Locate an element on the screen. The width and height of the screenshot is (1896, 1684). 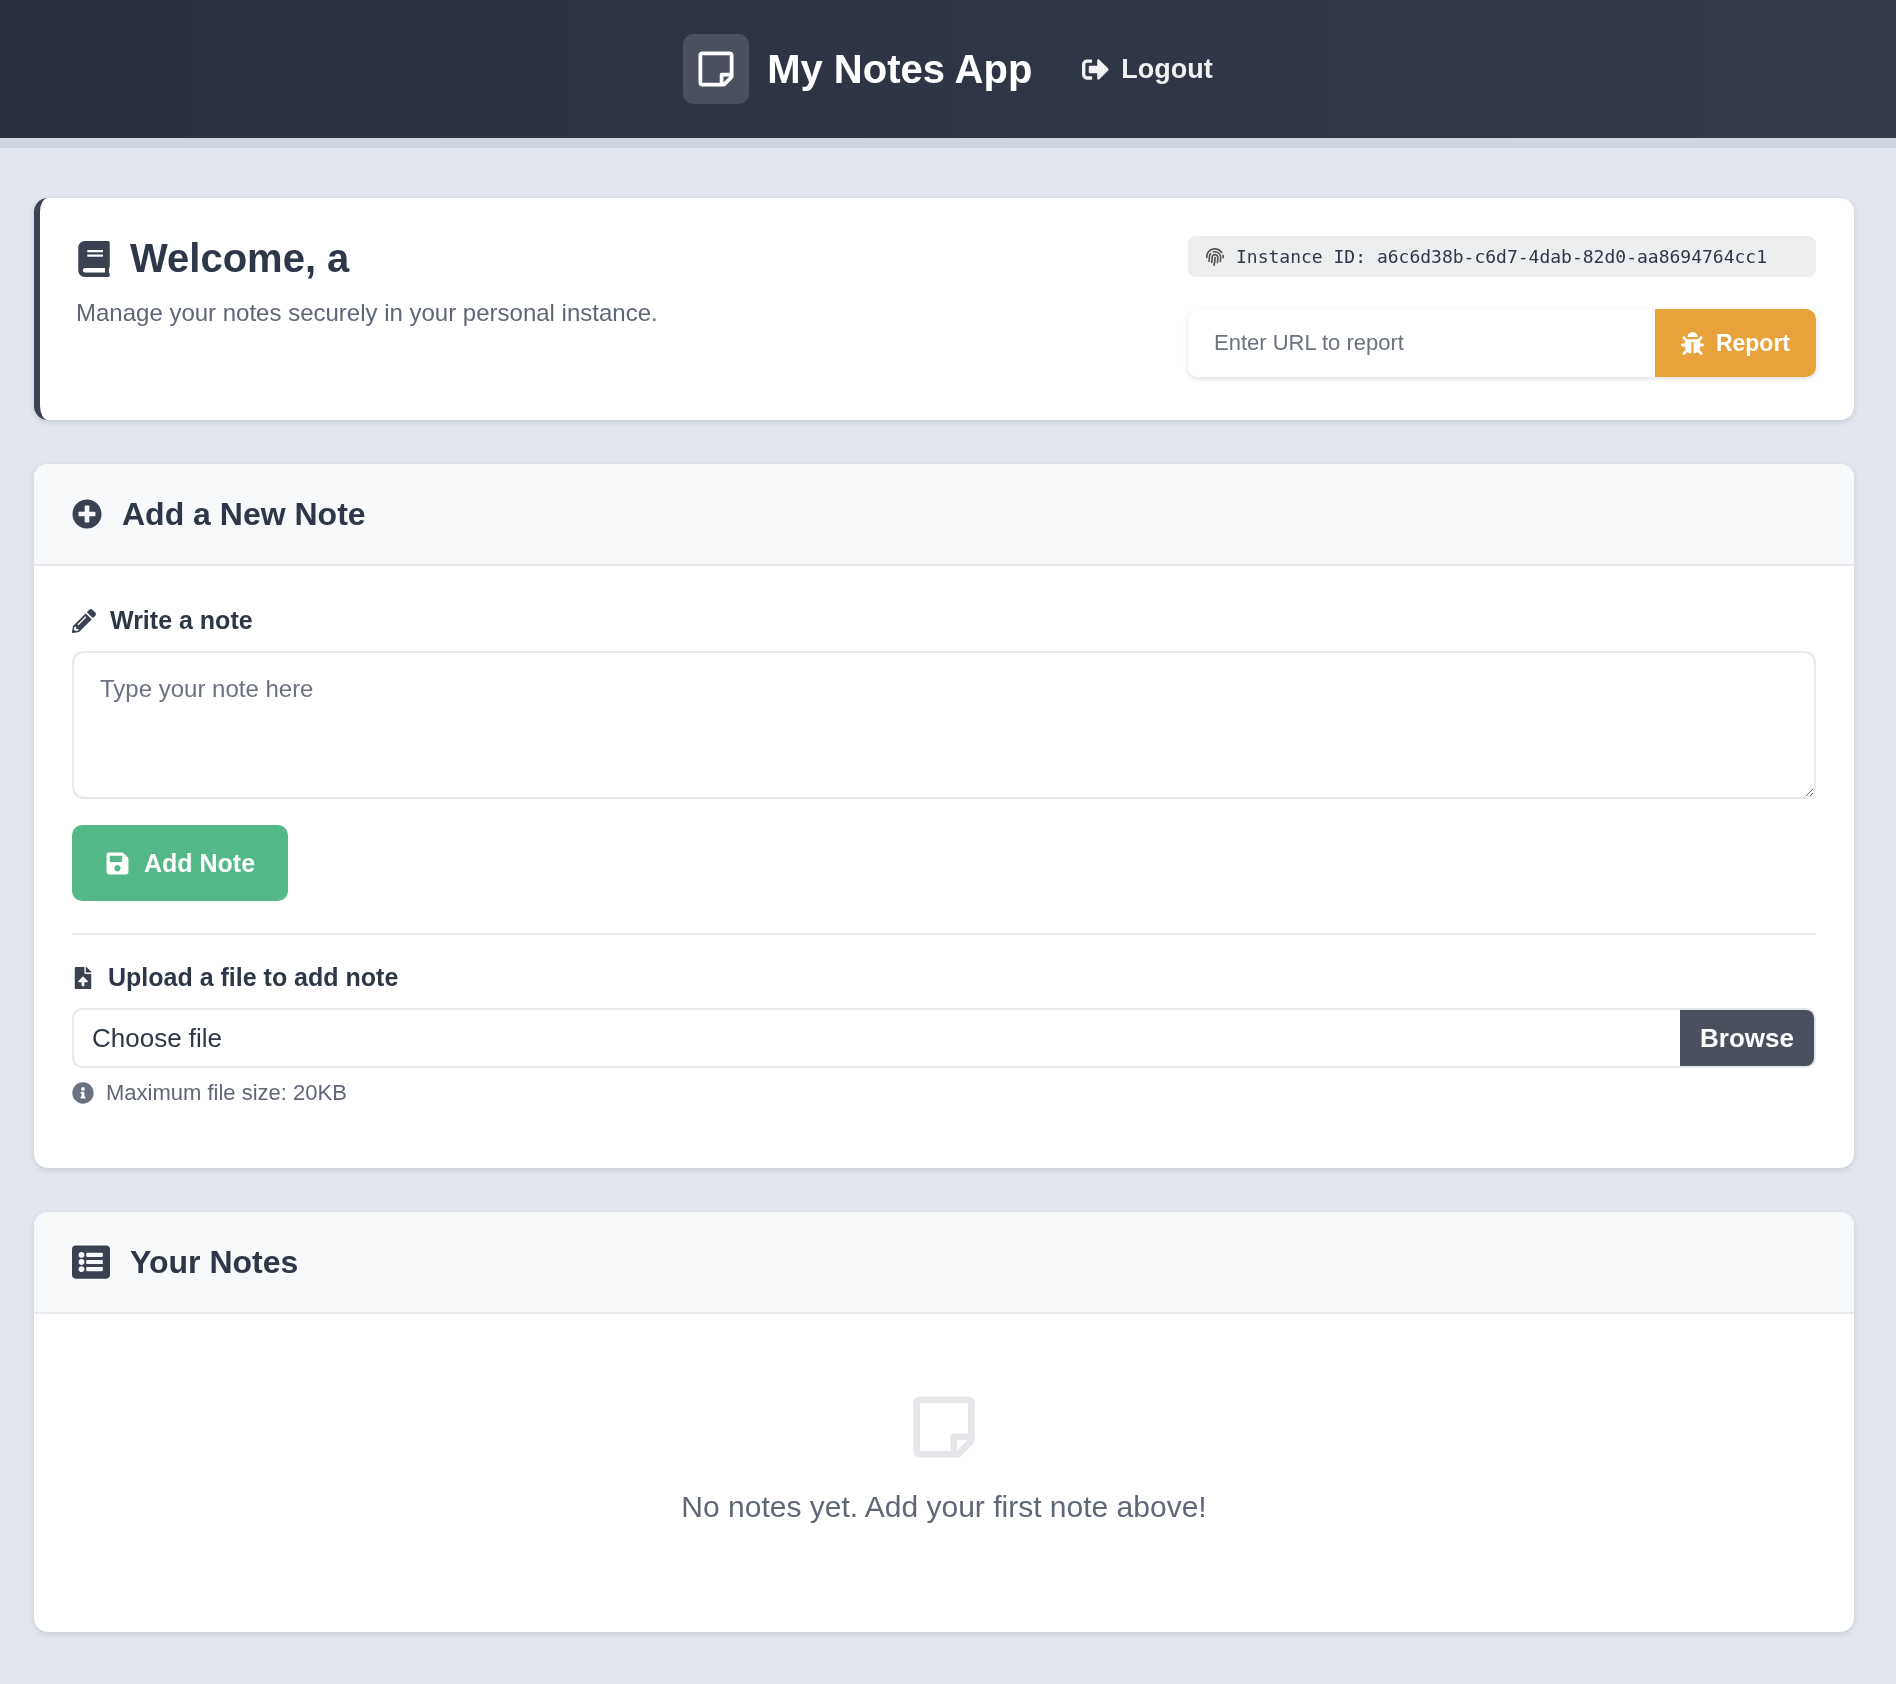
info-icon is located at coordinates (83, 1093).